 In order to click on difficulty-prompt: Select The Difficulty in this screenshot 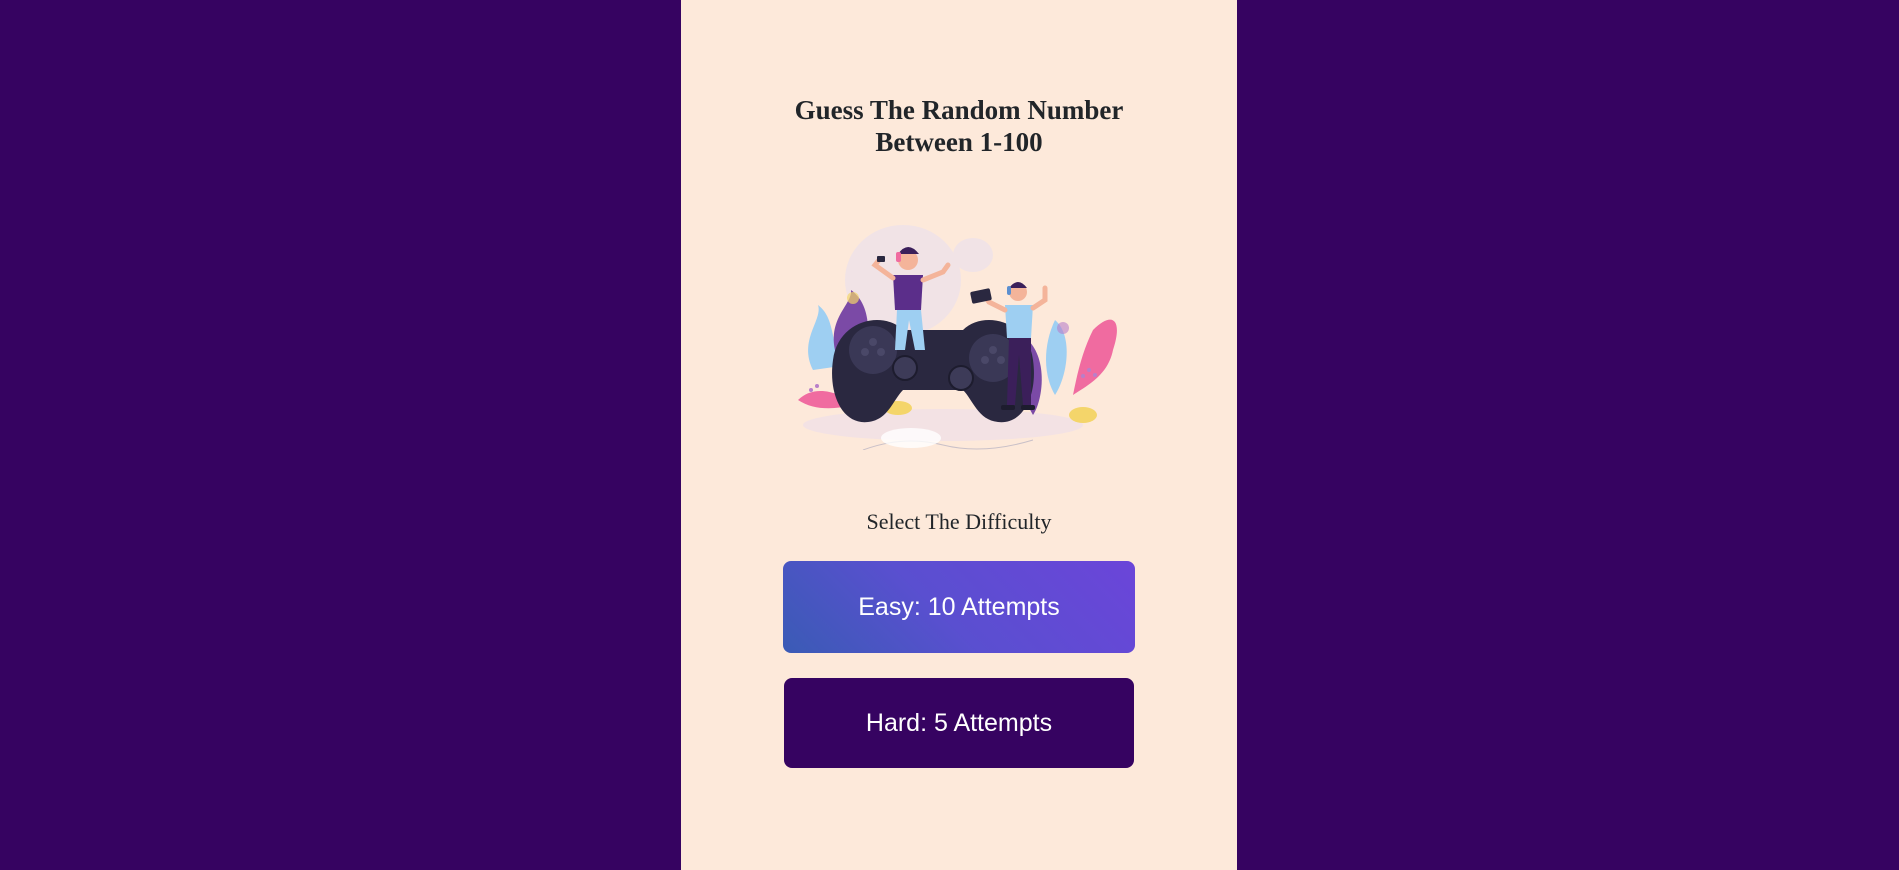, I will do `click(959, 521)`.